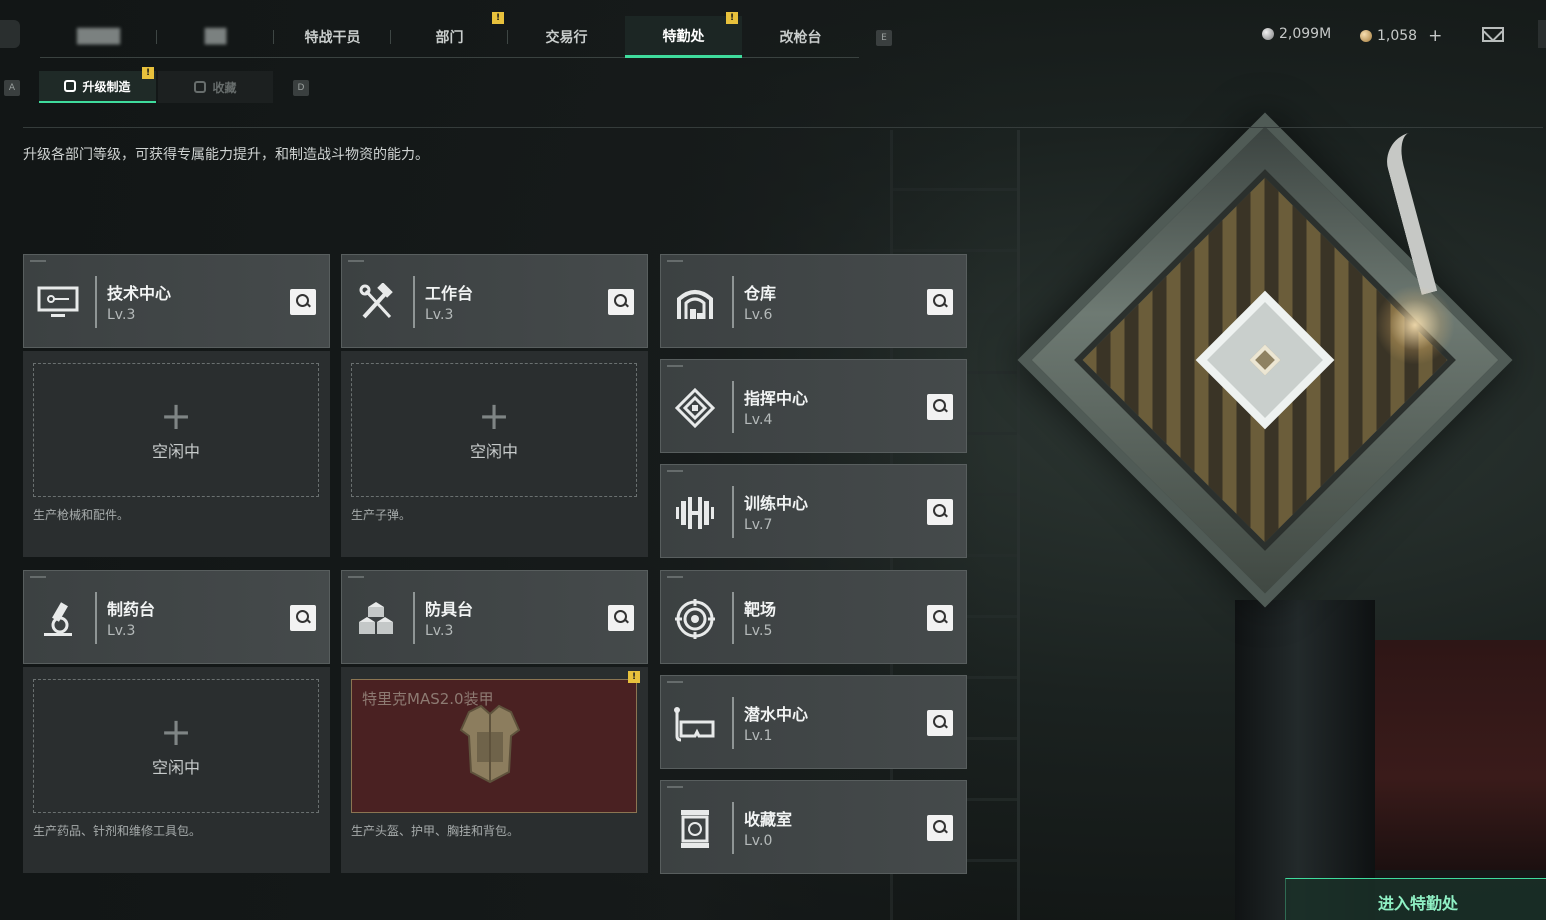 The image size is (1546, 920). Describe the element at coordinates (813, 722) in the screenshot. I see `dept-card-diving: 潜水中心 Lv.1` at that location.